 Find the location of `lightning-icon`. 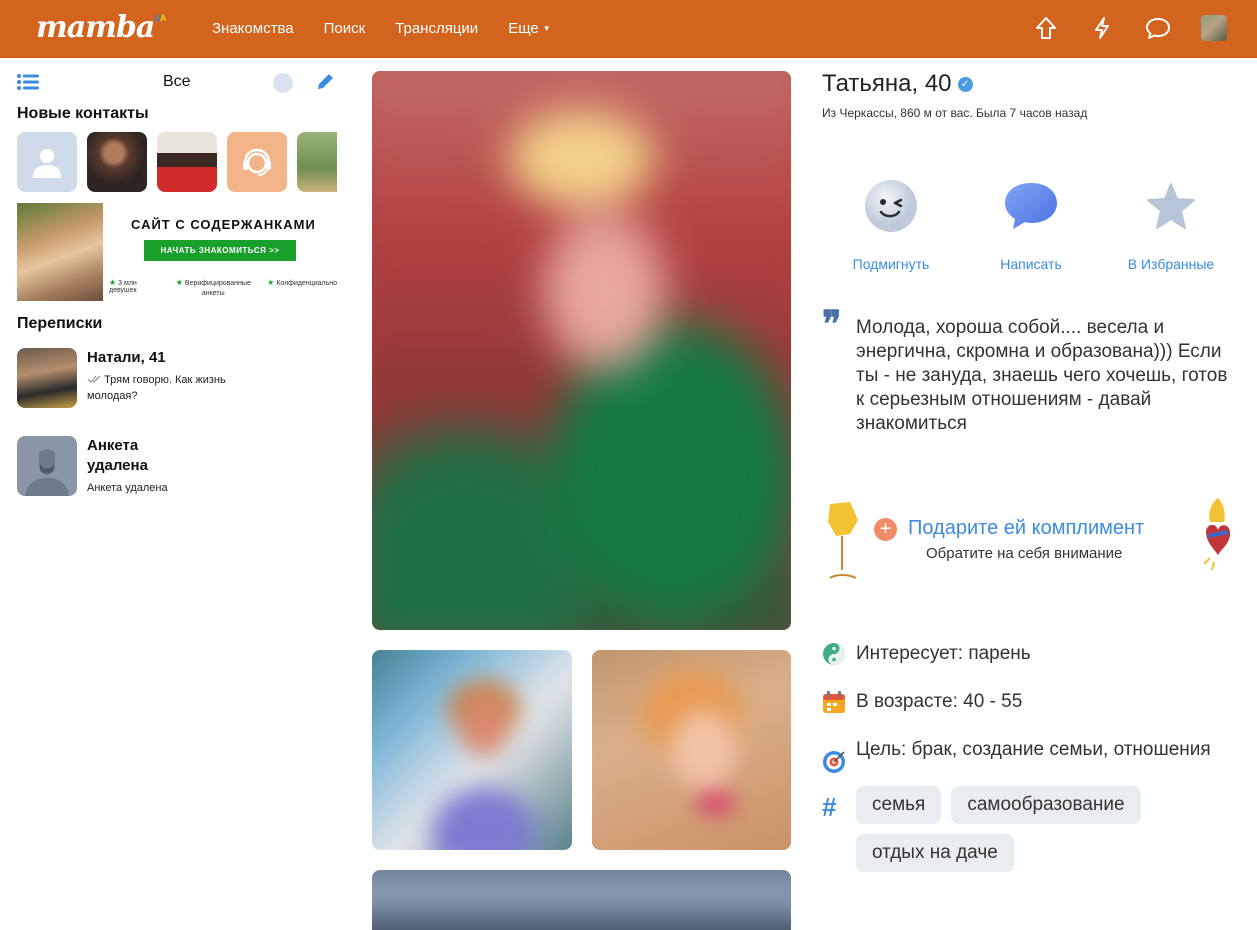

lightning-icon is located at coordinates (1102, 28).